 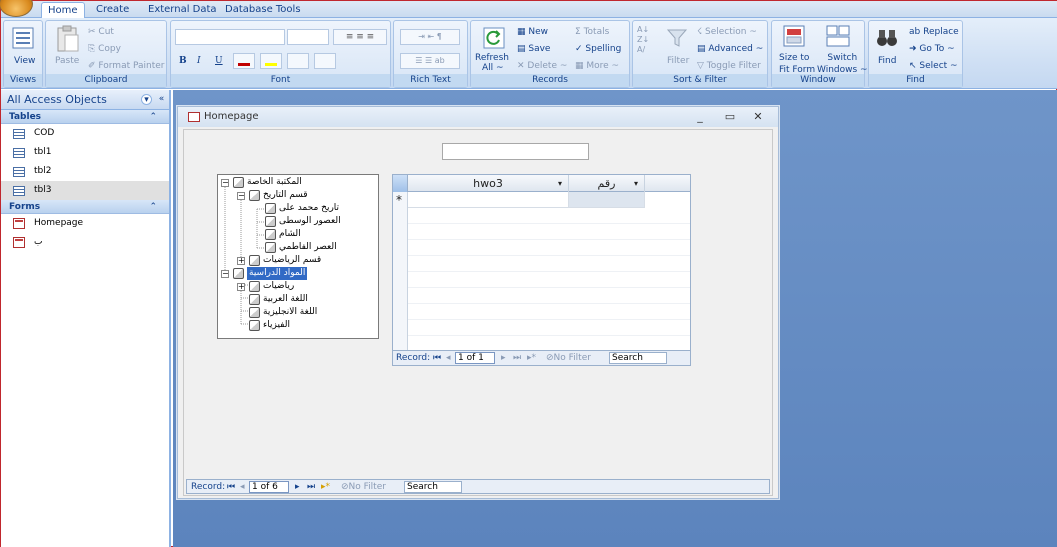 I want to click on nav-item-table: tbl3, so click(x=85, y=190).